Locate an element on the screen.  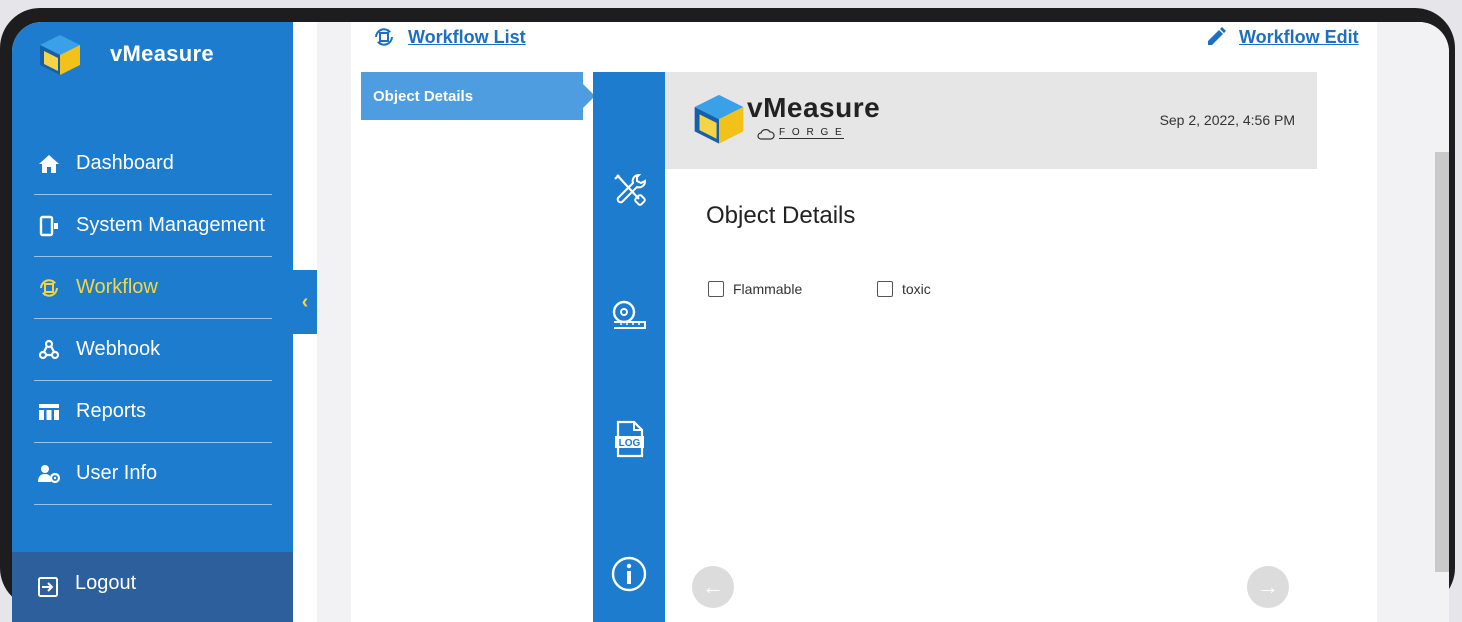
sidebar-item-system-management: System Management is located at coordinates (153, 226).